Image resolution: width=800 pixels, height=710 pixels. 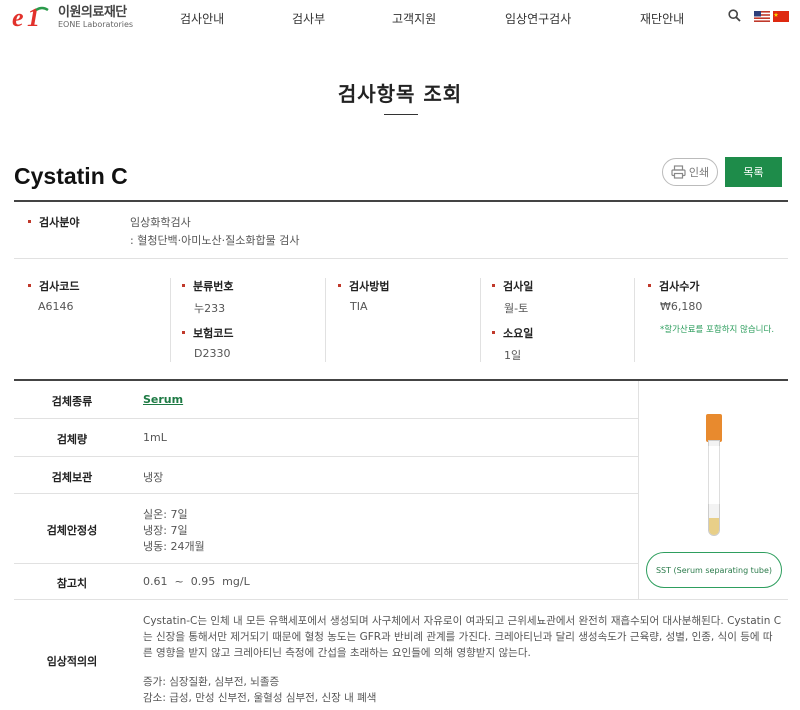 I want to click on tube-name-badge: SST (Serum separating tube), so click(x=714, y=570).